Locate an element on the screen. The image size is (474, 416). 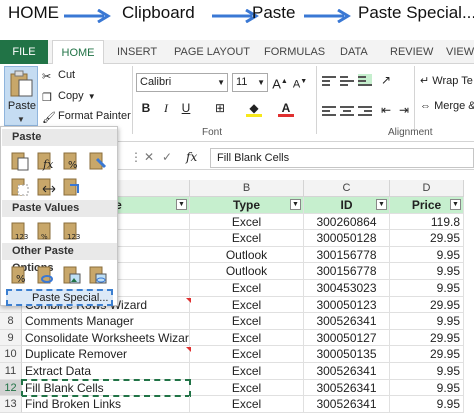
enter-icon: ✓ is located at coordinates (167, 157).